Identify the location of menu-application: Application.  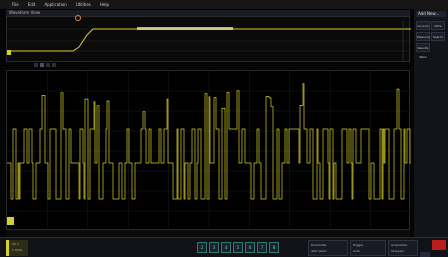
(55, 4).